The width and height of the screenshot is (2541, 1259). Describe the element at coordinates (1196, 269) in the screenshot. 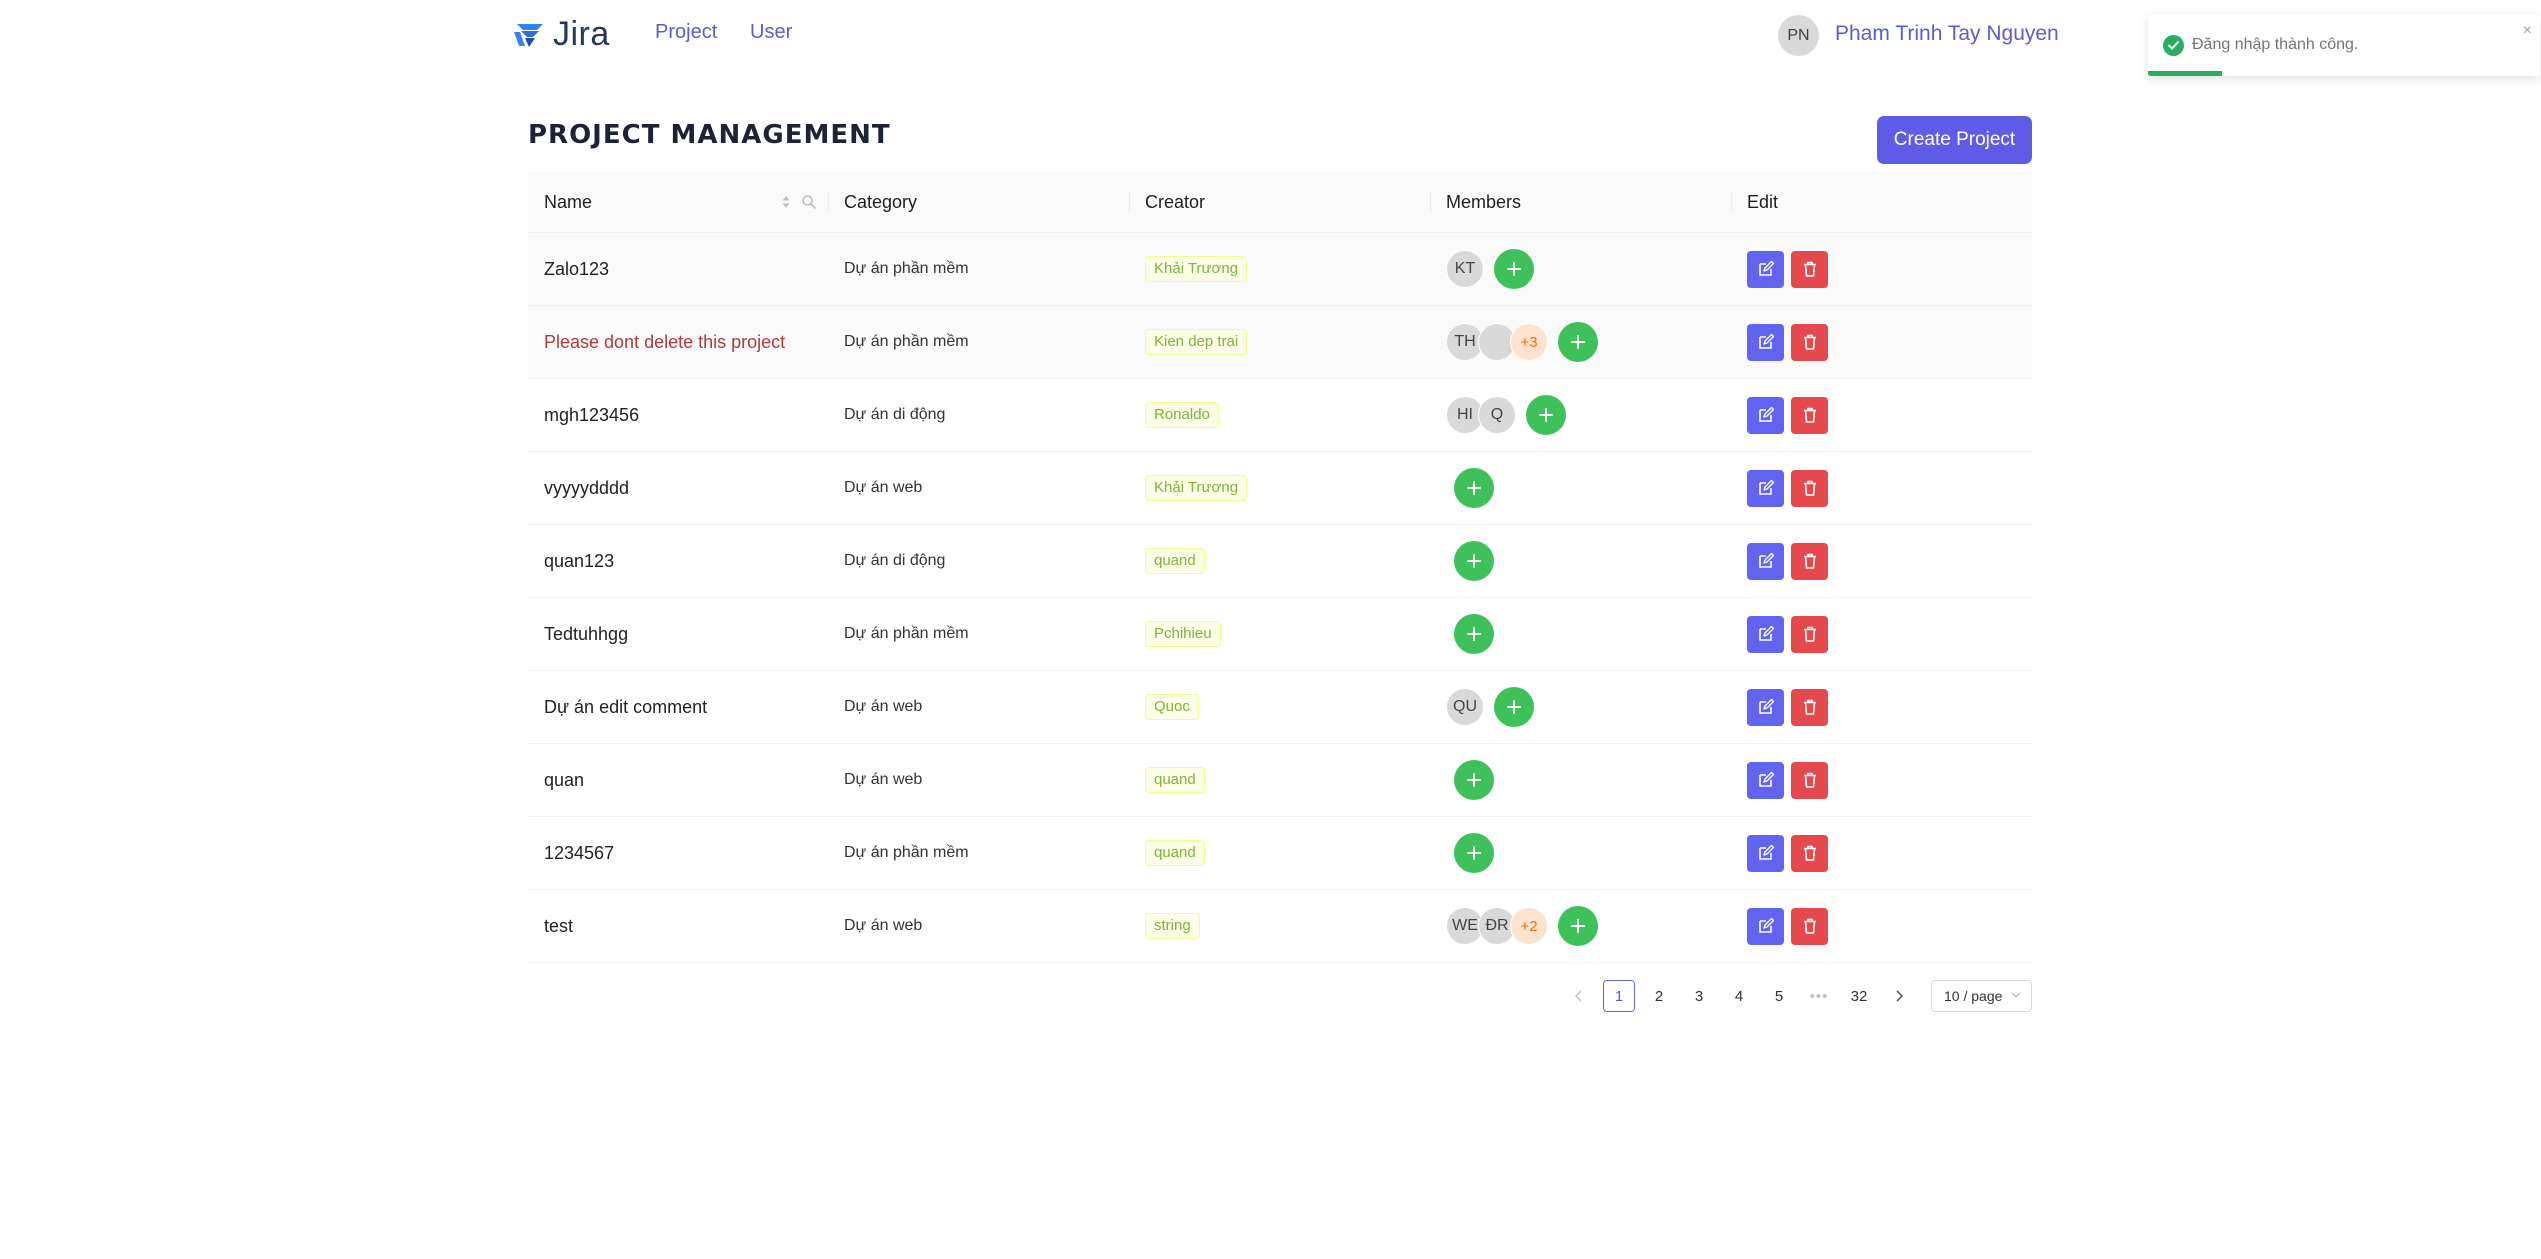

I see `creator-cell: Khải Trương` at that location.